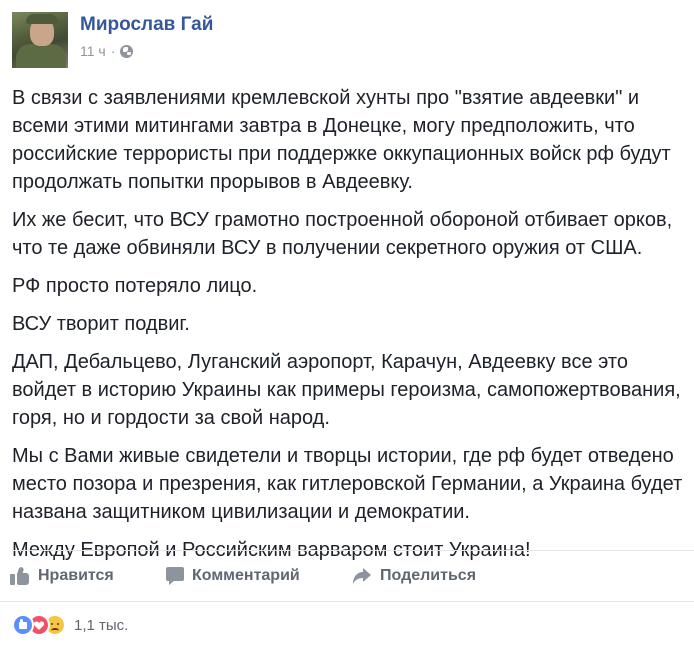  Describe the element at coordinates (347, 576) in the screenshot. I see `post-actions: Нравится Комментарий Поделиться` at that location.